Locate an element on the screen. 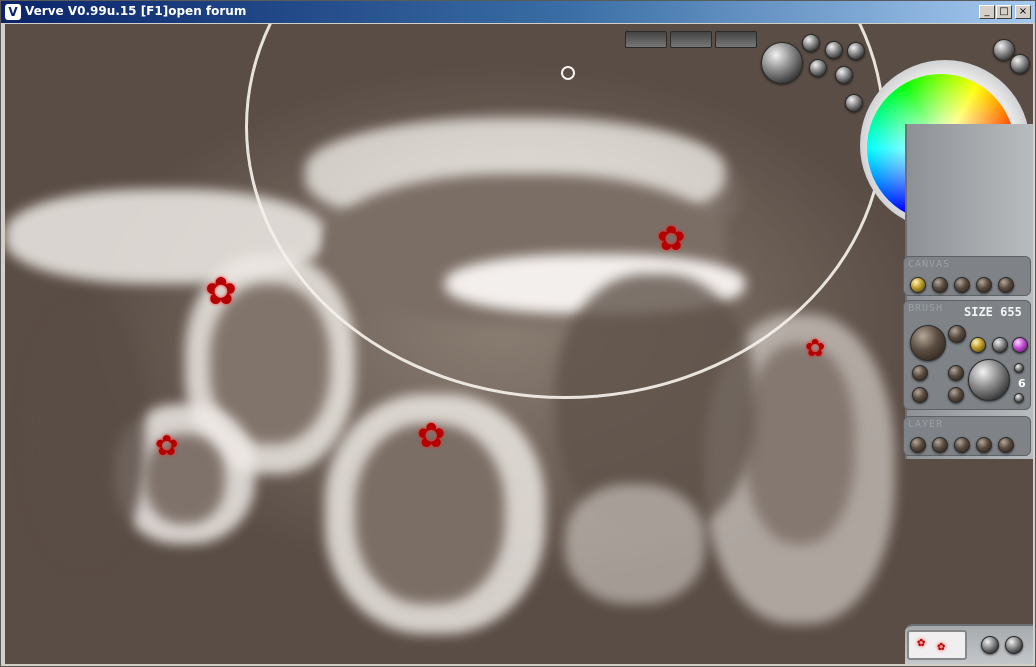 This screenshot has height=667, width=1036. brush-size-readout: SIZE 655 is located at coordinates (993, 312).